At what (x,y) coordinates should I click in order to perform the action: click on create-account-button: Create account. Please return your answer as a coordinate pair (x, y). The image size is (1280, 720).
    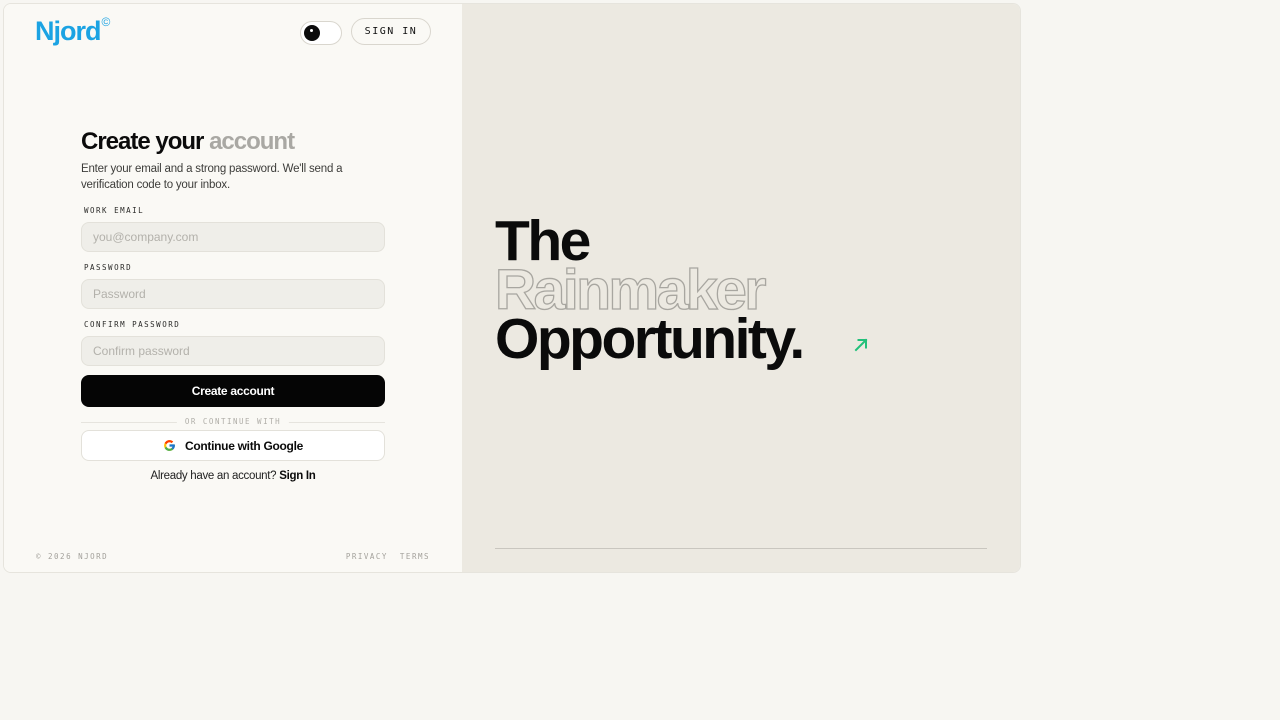
    Looking at the image, I should click on (233, 391).